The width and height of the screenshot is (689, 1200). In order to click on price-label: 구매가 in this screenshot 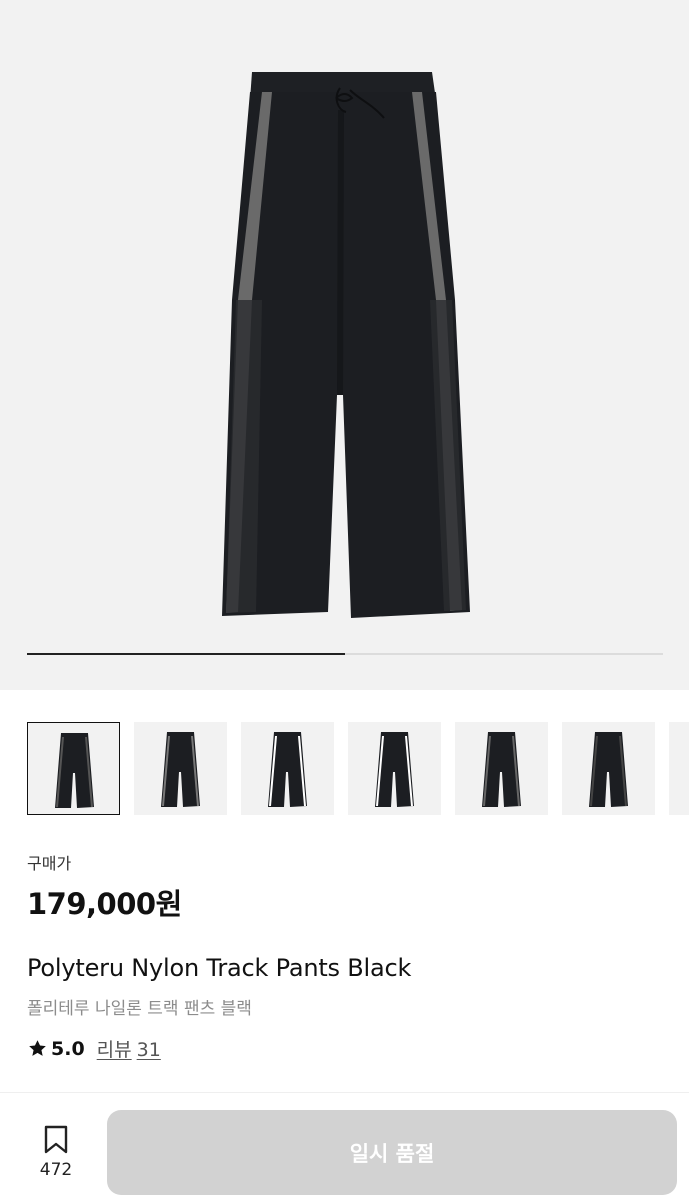, I will do `click(49, 863)`.